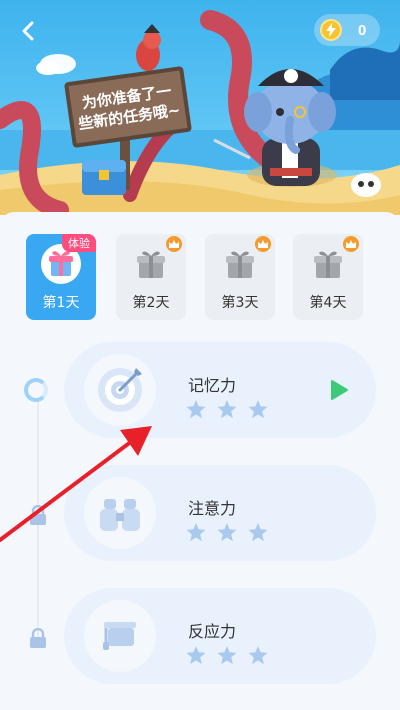 The width and height of the screenshot is (400, 710). I want to click on day-tab-4: 第4天, so click(328, 277).